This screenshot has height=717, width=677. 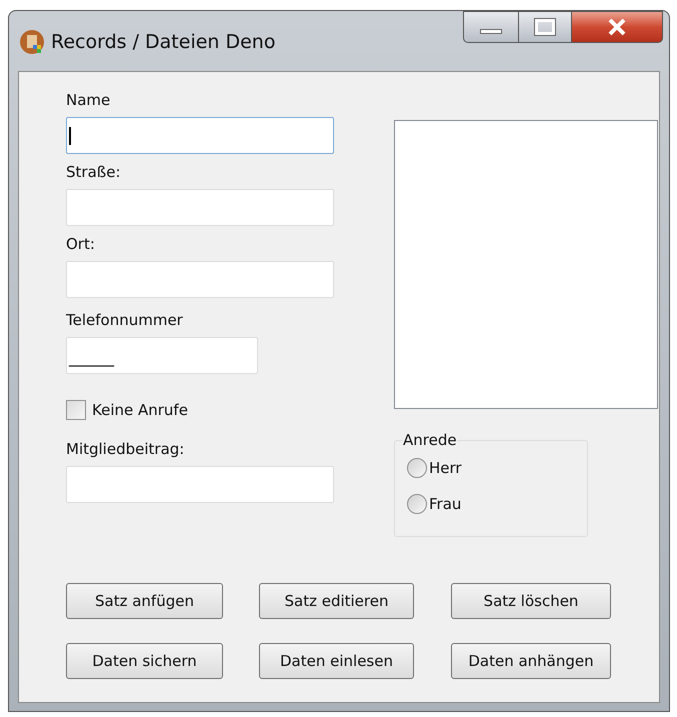 I want to click on maximize-button, so click(x=545, y=27).